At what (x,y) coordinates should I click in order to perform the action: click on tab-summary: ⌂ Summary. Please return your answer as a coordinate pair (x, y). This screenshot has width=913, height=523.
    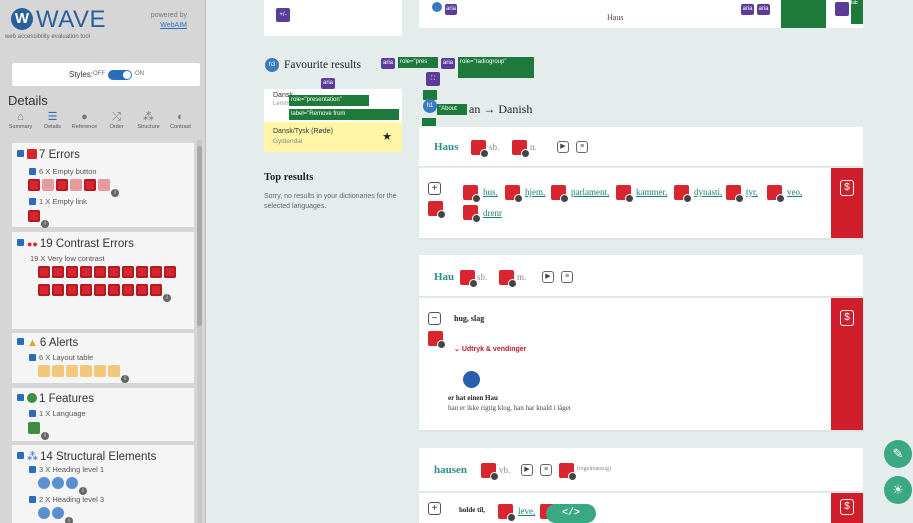
    Looking at the image, I should click on (20, 124).